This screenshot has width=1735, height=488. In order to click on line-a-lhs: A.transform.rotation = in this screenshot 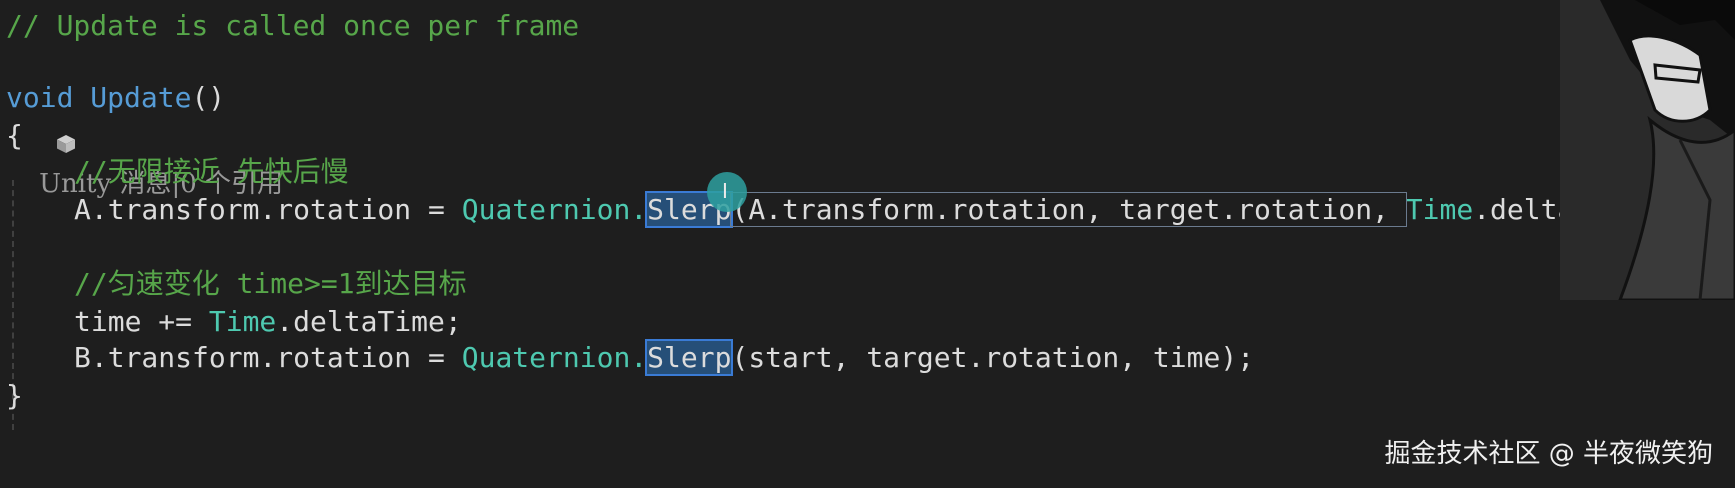, I will do `click(268, 209)`.